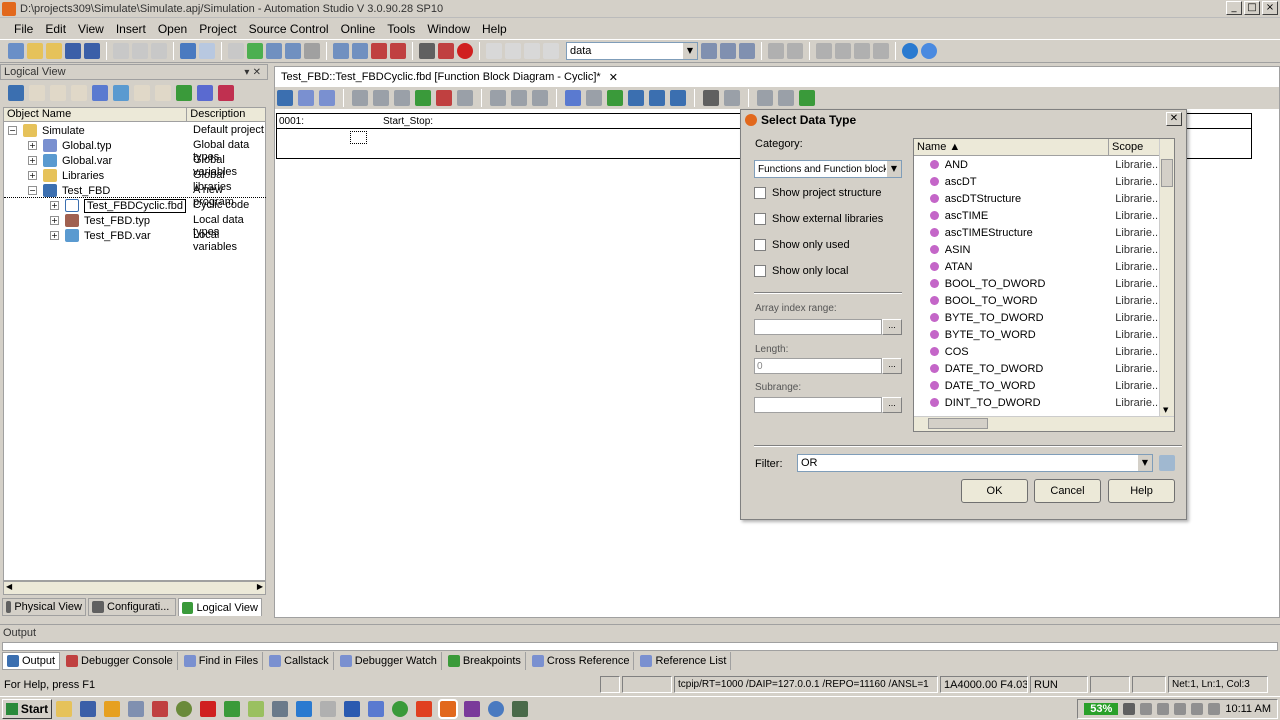 The height and width of the screenshot is (720, 1280). I want to click on menu-view: View, so click(91, 29).